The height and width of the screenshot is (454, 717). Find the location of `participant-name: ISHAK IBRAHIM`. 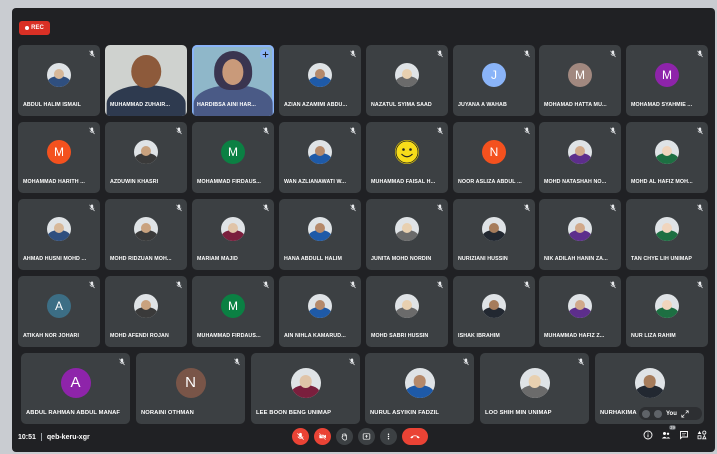

participant-name: ISHAK IBRAHIM is located at coordinates (479, 336).